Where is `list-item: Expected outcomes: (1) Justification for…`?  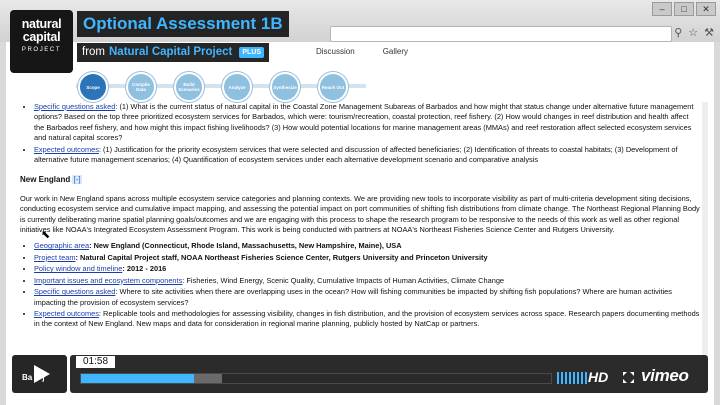 list-item: Expected outcomes: (1) Justification for… is located at coordinates (367, 155).